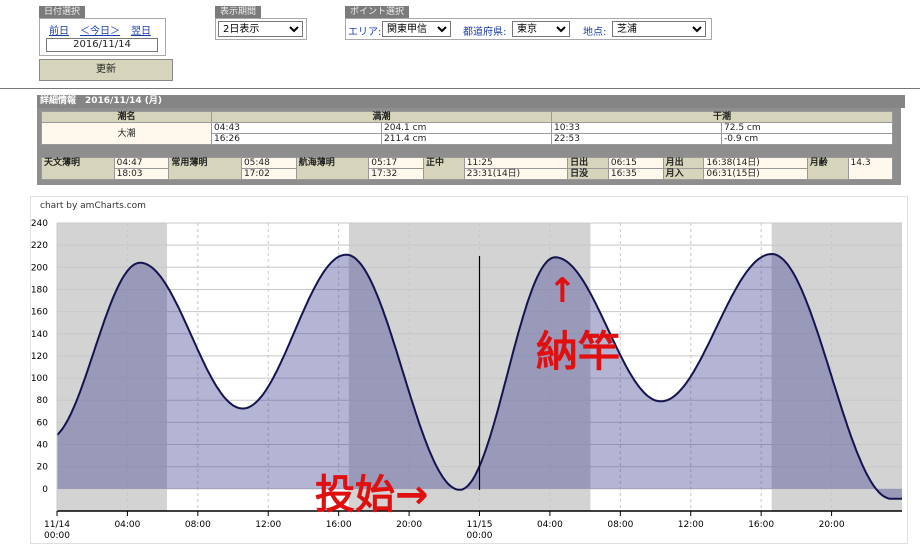 Image resolution: width=920 pixels, height=550 pixels. I want to click on y-tick-label: 140, so click(39, 335).